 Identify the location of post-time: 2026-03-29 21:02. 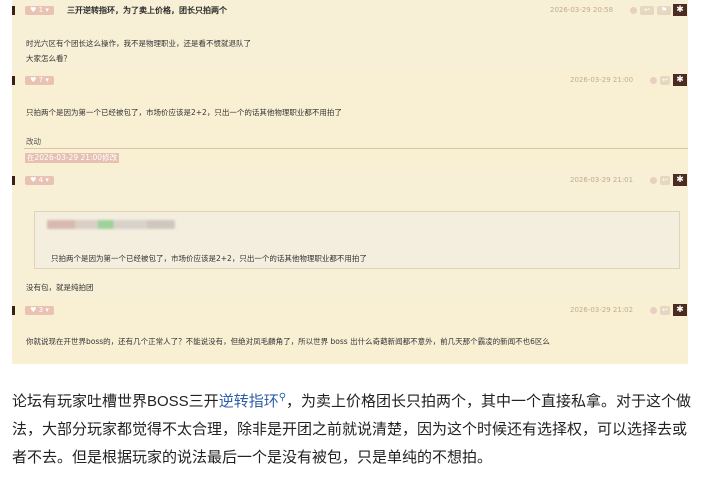
(602, 310).